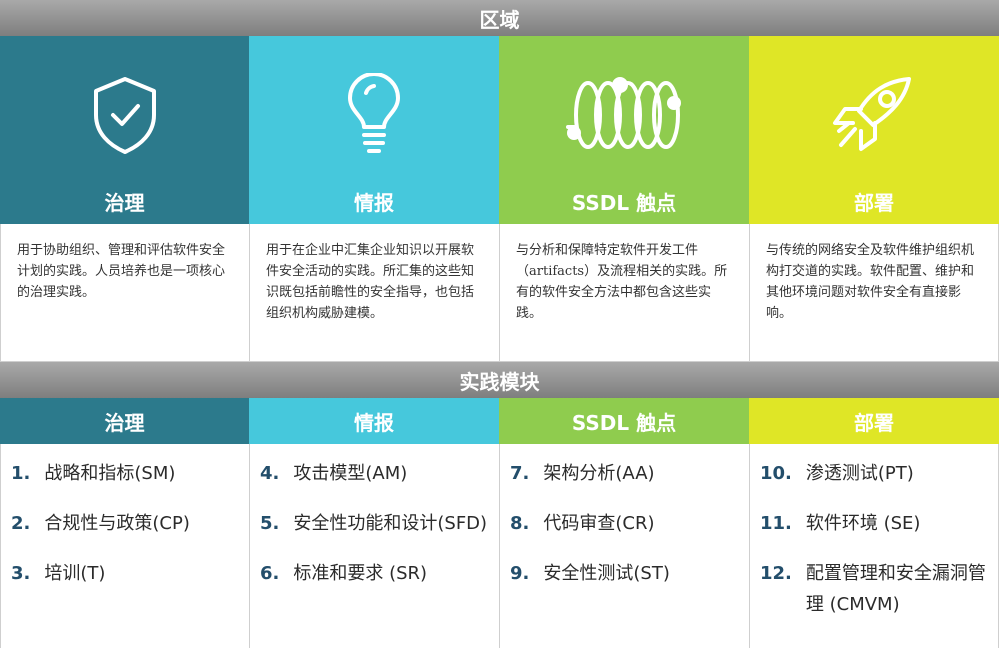 The width and height of the screenshot is (999, 648). What do you see at coordinates (21, 523) in the screenshot?
I see `item-number: 2.` at bounding box center [21, 523].